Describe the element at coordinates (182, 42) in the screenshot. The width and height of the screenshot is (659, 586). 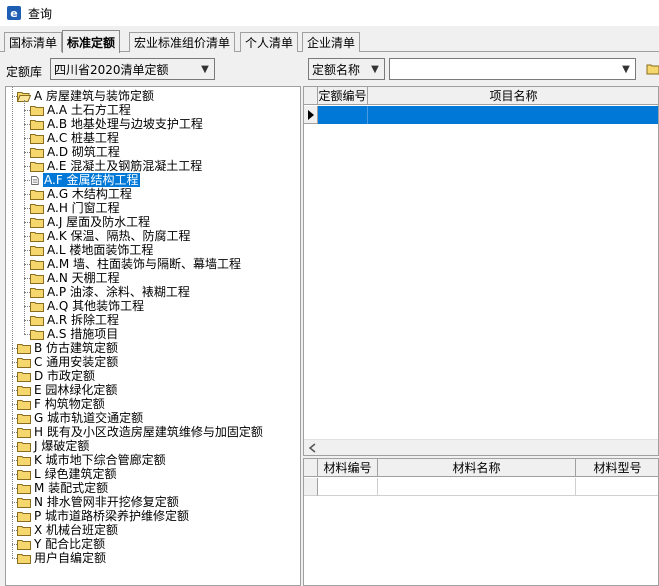
I see `tab-hongye-list: 宏业标准组价清单` at that location.